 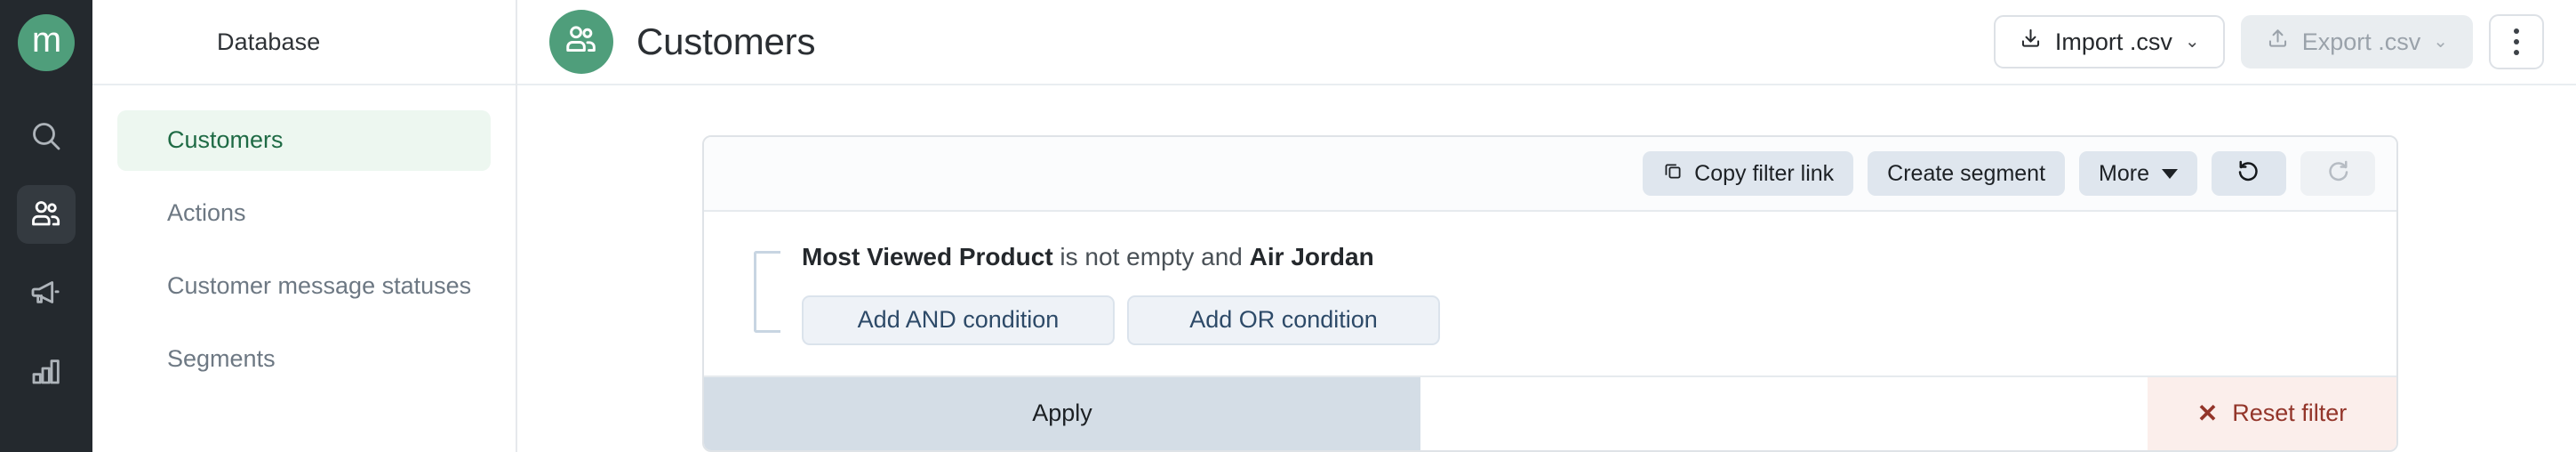 I want to click on condition-group-bracket, so click(x=767, y=292).